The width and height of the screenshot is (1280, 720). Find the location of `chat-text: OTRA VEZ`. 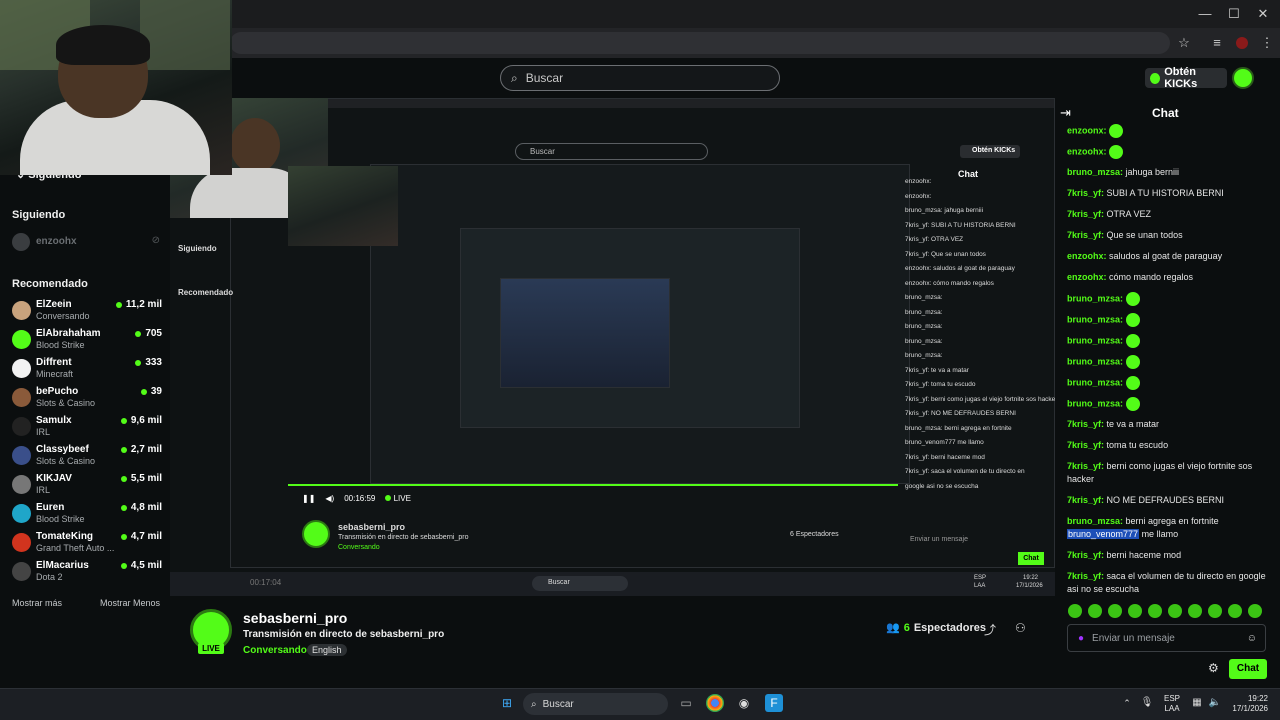

chat-text: OTRA VEZ is located at coordinates (1128, 214).